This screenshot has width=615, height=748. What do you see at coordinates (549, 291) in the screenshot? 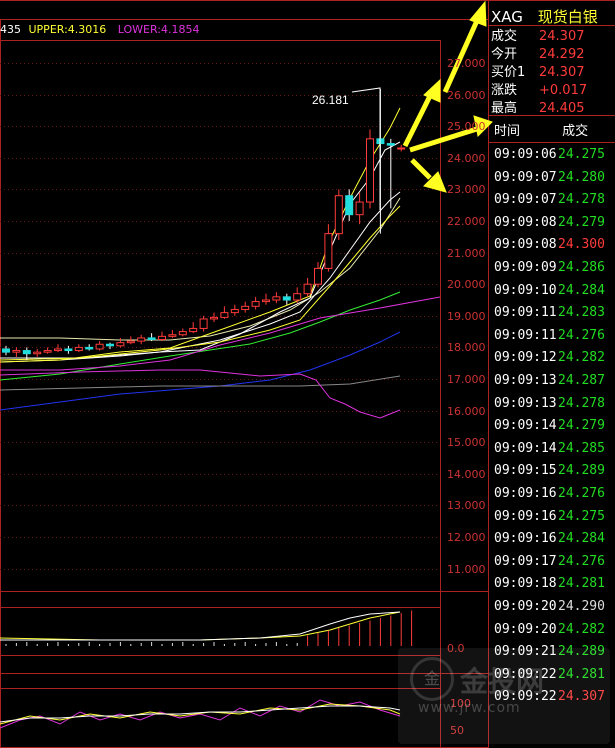
I see `tick-row: 09:09:1024.284` at bounding box center [549, 291].